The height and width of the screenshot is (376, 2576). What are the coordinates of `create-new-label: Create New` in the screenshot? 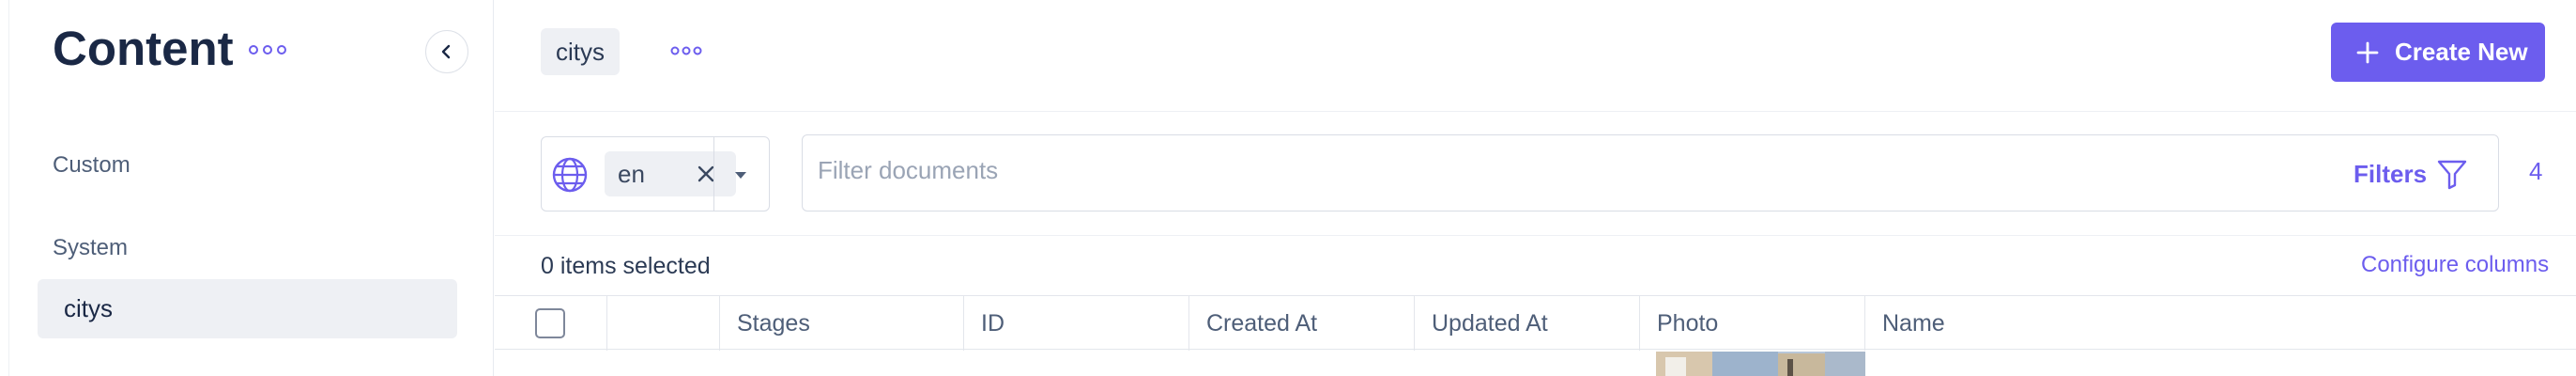 It's located at (2462, 52).